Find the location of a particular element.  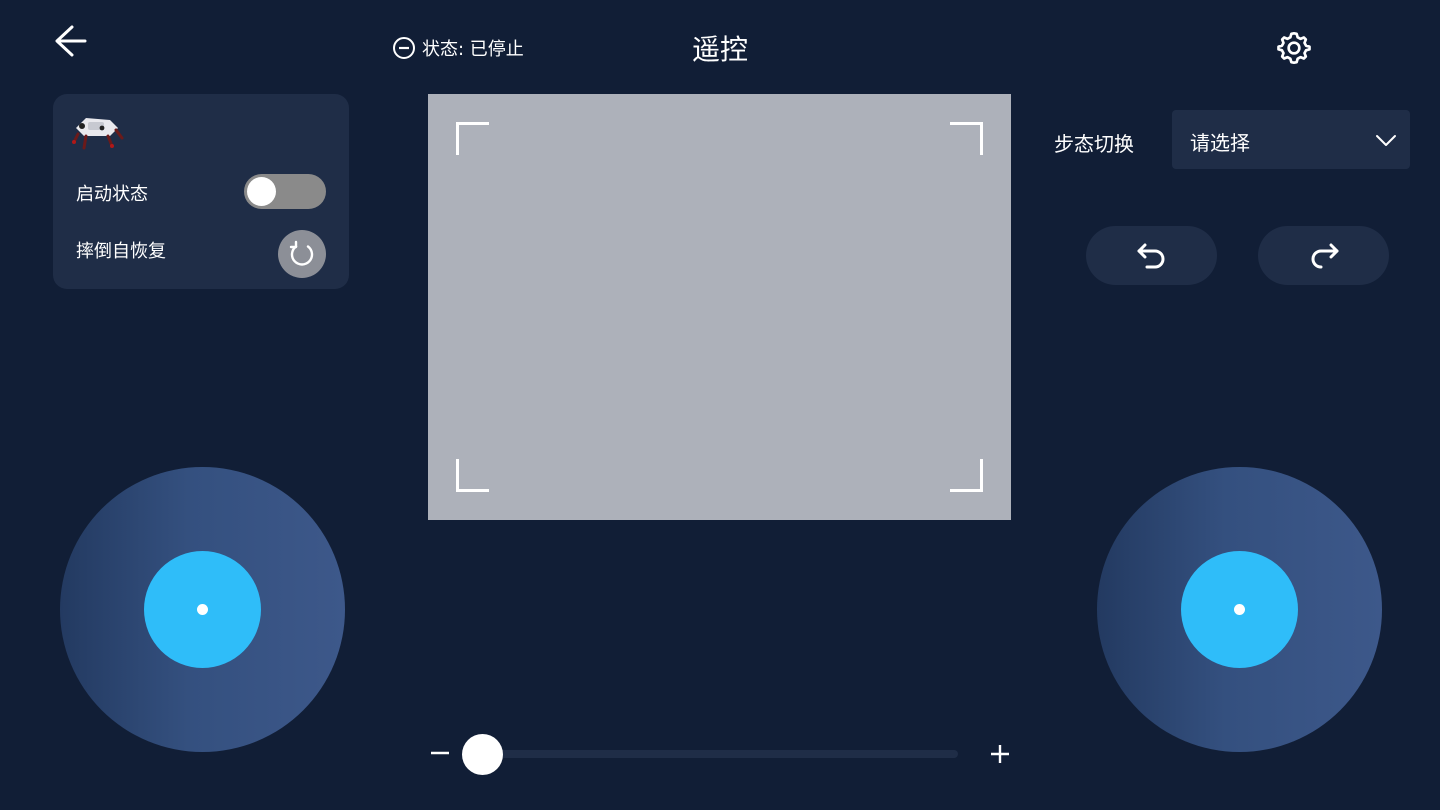

gait-select: 请选择 is located at coordinates (1291, 139).